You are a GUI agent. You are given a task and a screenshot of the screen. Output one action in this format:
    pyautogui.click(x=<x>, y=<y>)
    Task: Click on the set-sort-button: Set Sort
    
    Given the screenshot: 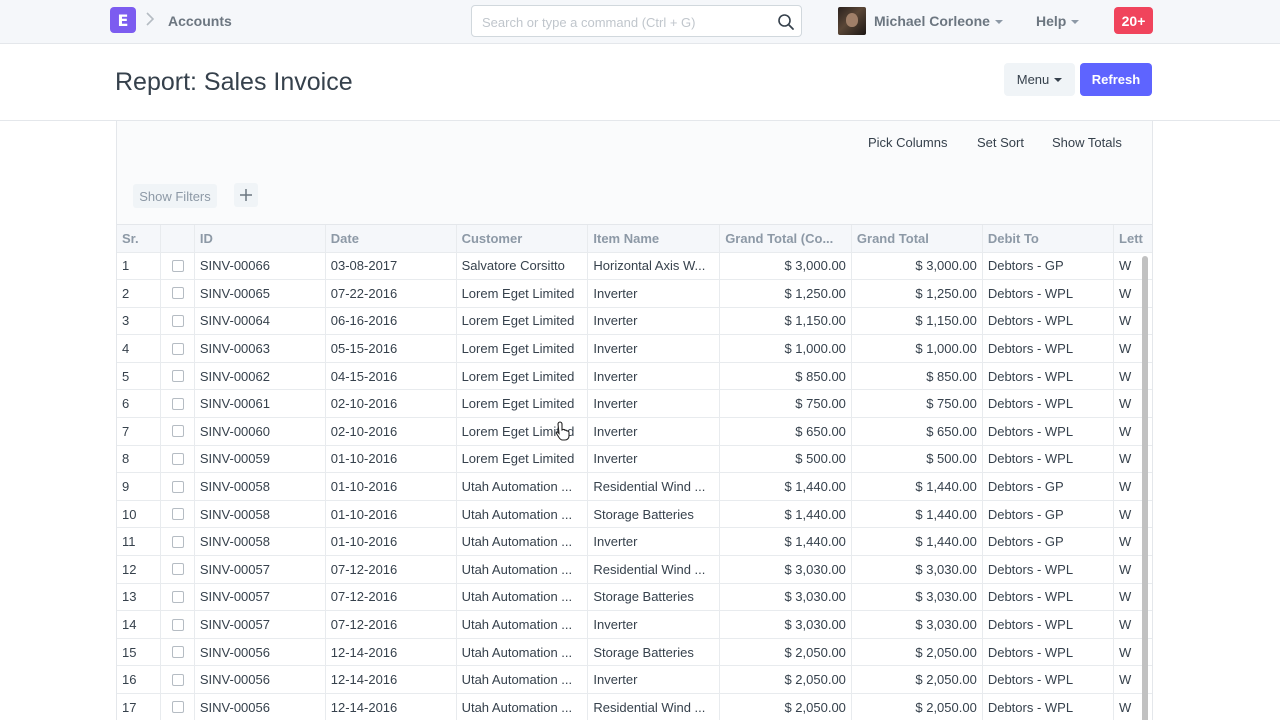 What is the action you would take?
    pyautogui.click(x=1000, y=142)
    